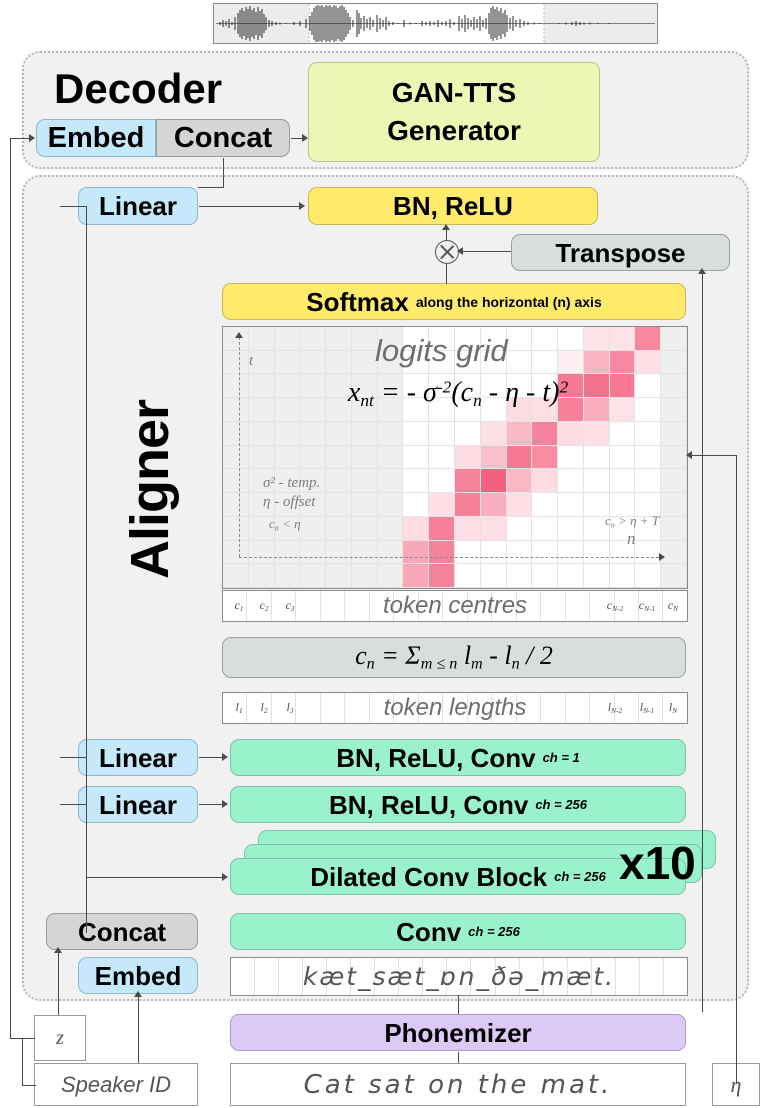 The width and height of the screenshot is (771, 1108). What do you see at coordinates (458, 393) in the screenshot?
I see `grid-formula: xnt = - σ-2(cn - η - t)2` at bounding box center [458, 393].